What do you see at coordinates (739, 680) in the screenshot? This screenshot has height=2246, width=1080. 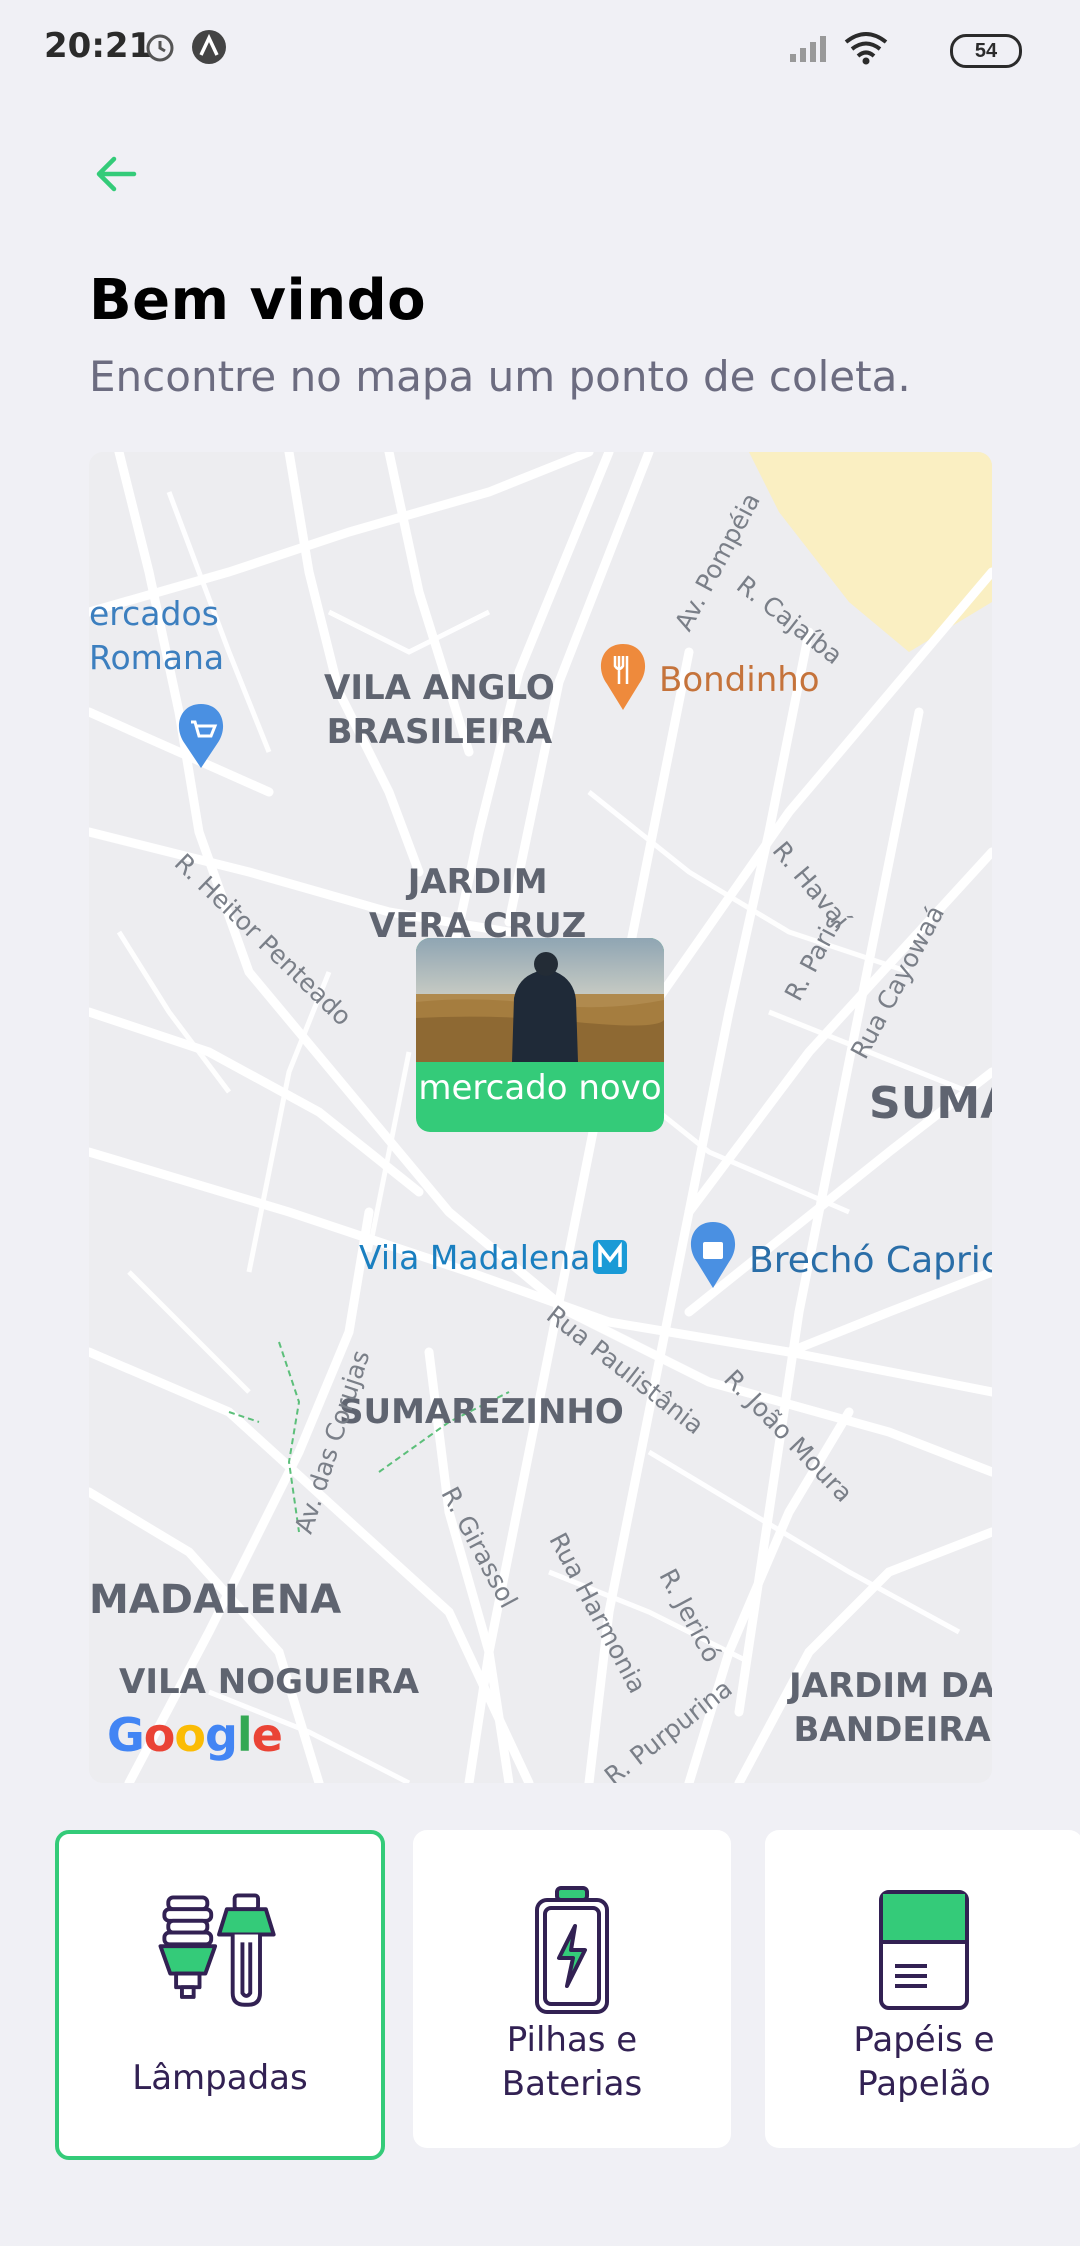 I see `map-poi-label: Bondinho` at bounding box center [739, 680].